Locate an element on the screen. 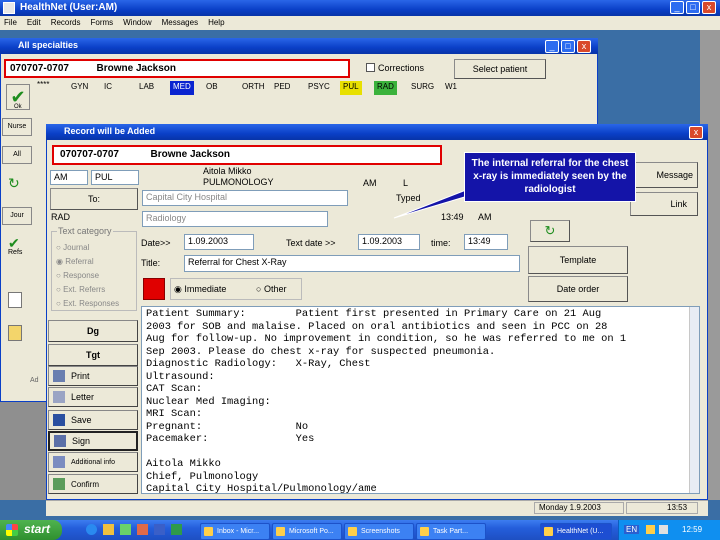  date-field: 1.09.2003 is located at coordinates (219, 242).